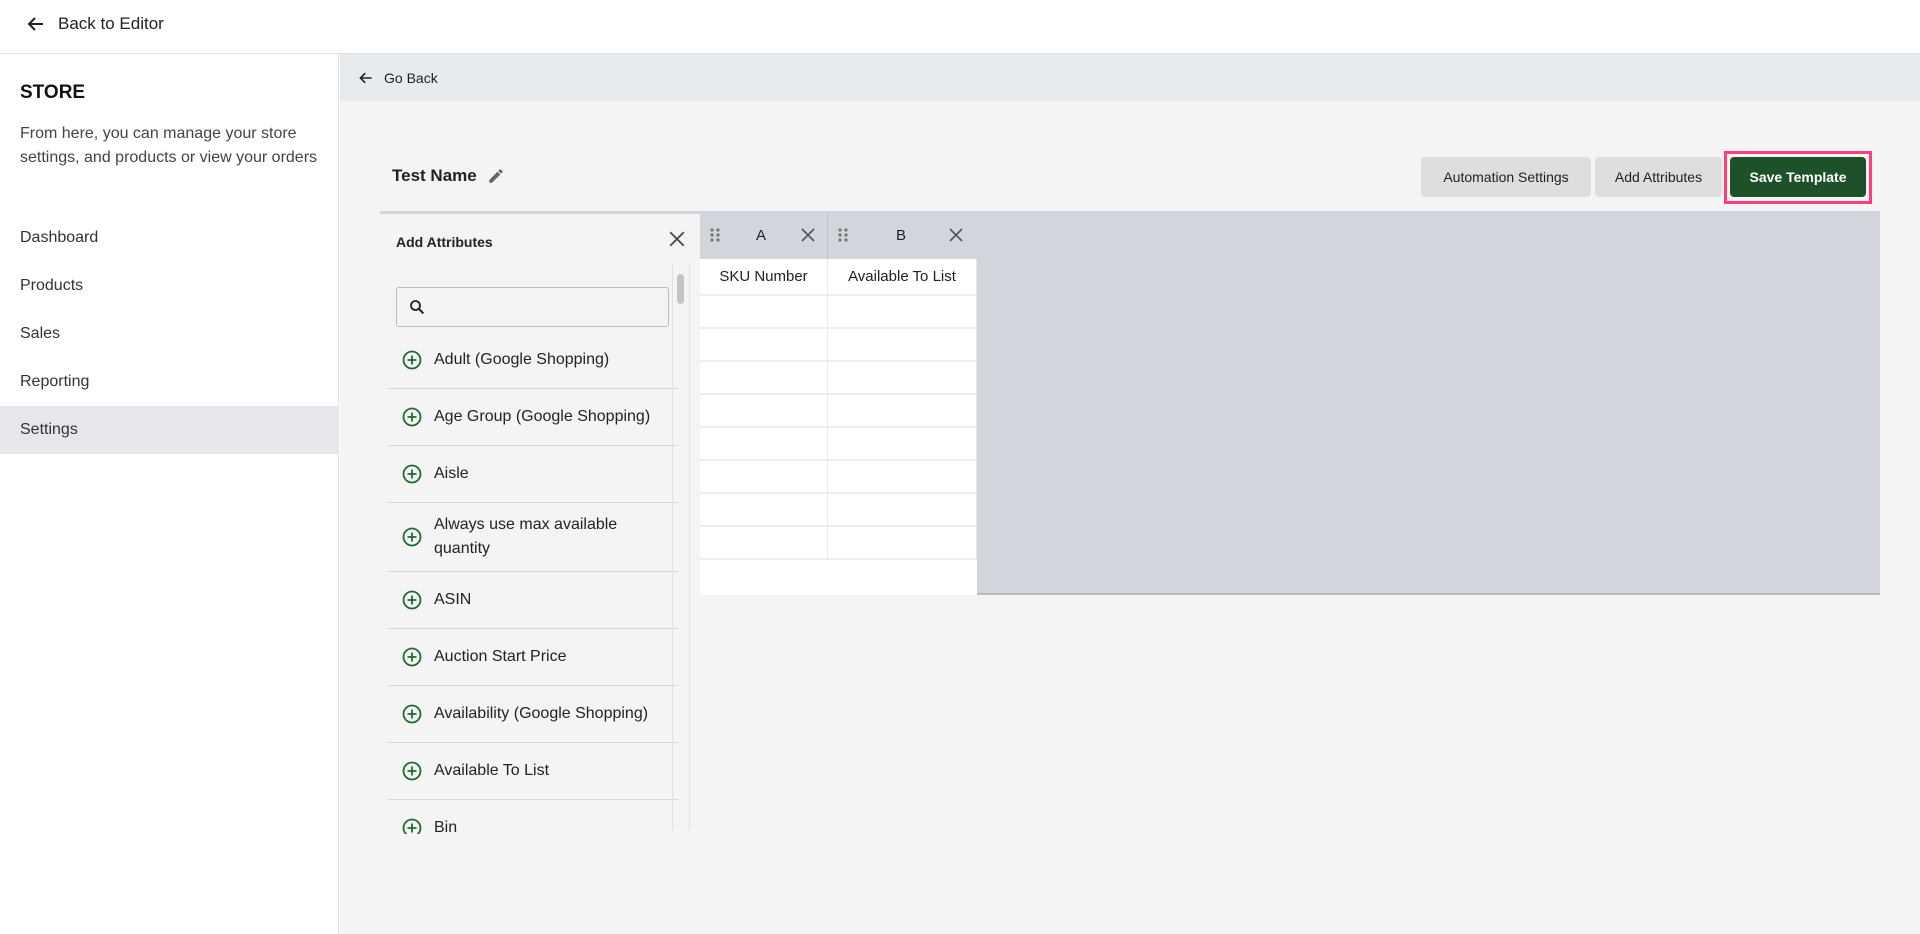 This screenshot has width=1920, height=934. What do you see at coordinates (500, 656) in the screenshot?
I see `attribute-label: Auction Start Price` at bounding box center [500, 656].